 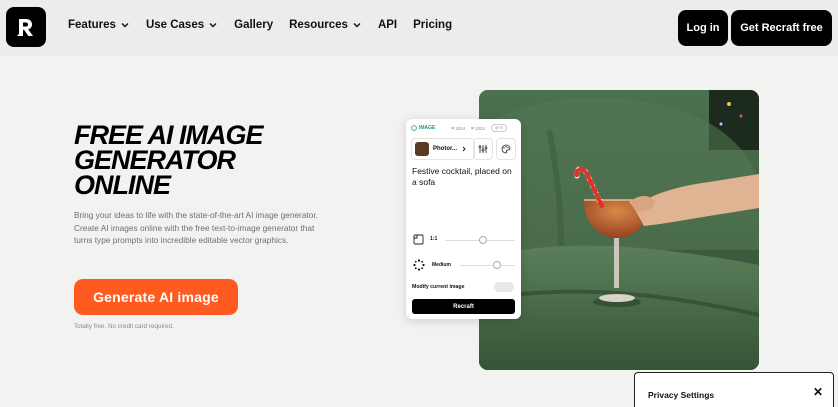 I want to click on palette-button, so click(x=506, y=149).